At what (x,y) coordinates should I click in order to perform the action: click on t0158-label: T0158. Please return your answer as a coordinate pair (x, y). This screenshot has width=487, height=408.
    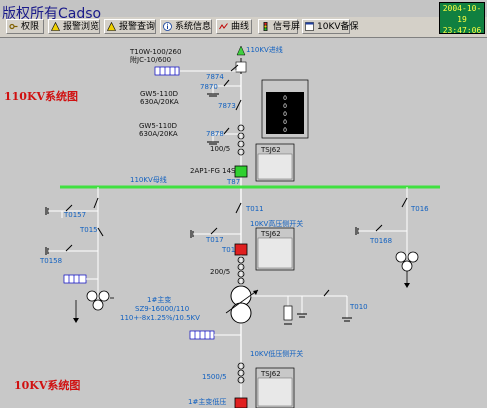
    Looking at the image, I should click on (50, 261).